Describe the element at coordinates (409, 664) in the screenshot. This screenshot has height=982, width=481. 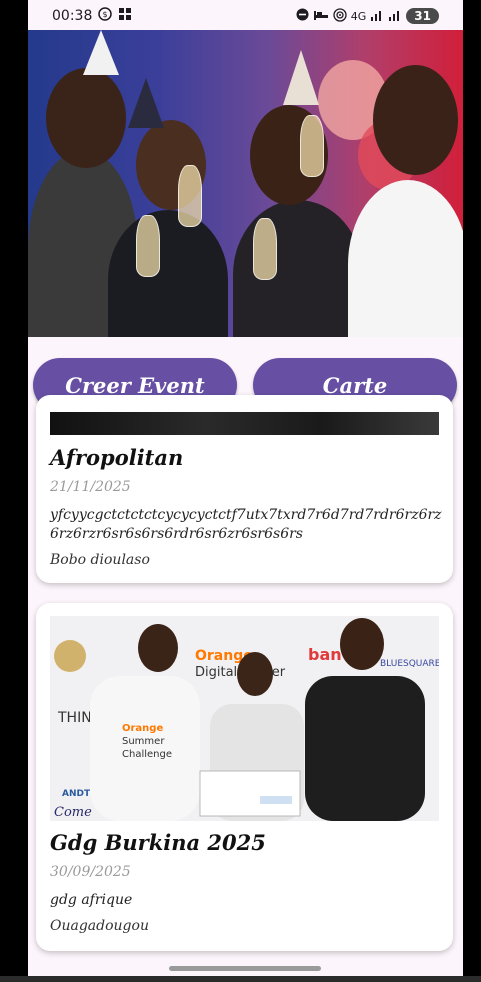
I see `bluesquare-text: BLUESQUARE` at that location.